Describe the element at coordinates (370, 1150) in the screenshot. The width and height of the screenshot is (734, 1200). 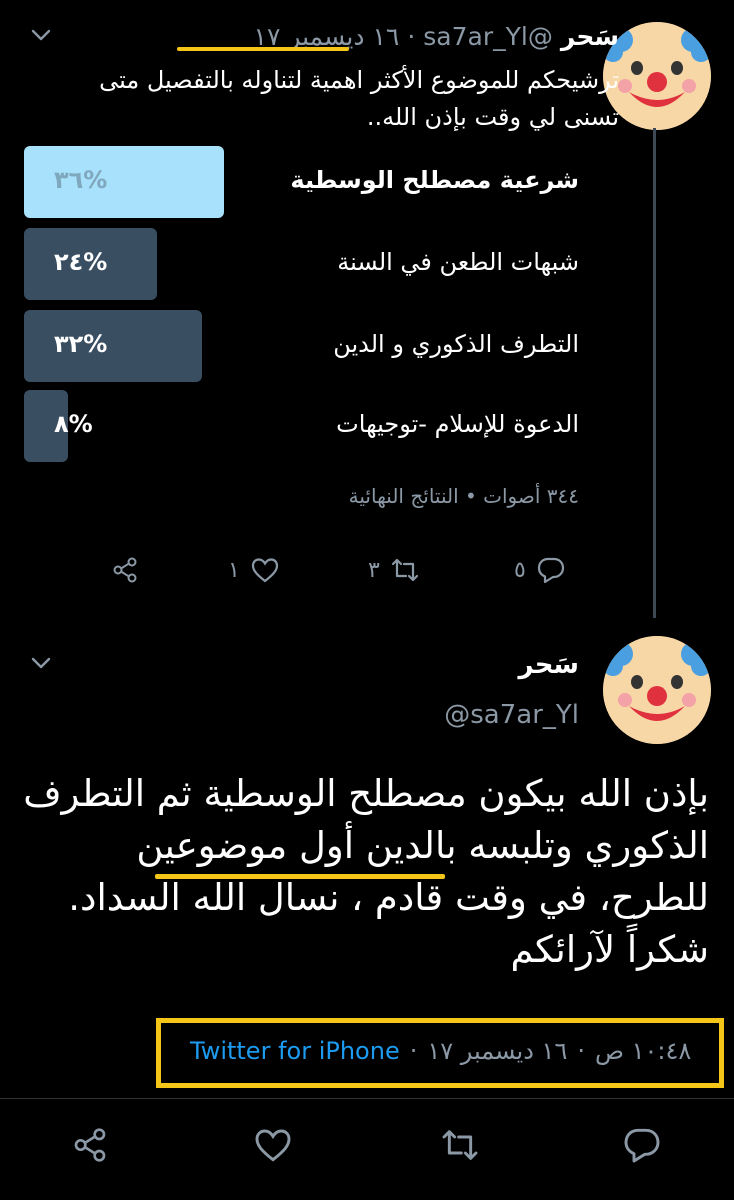
I see `tweet-actions` at that location.